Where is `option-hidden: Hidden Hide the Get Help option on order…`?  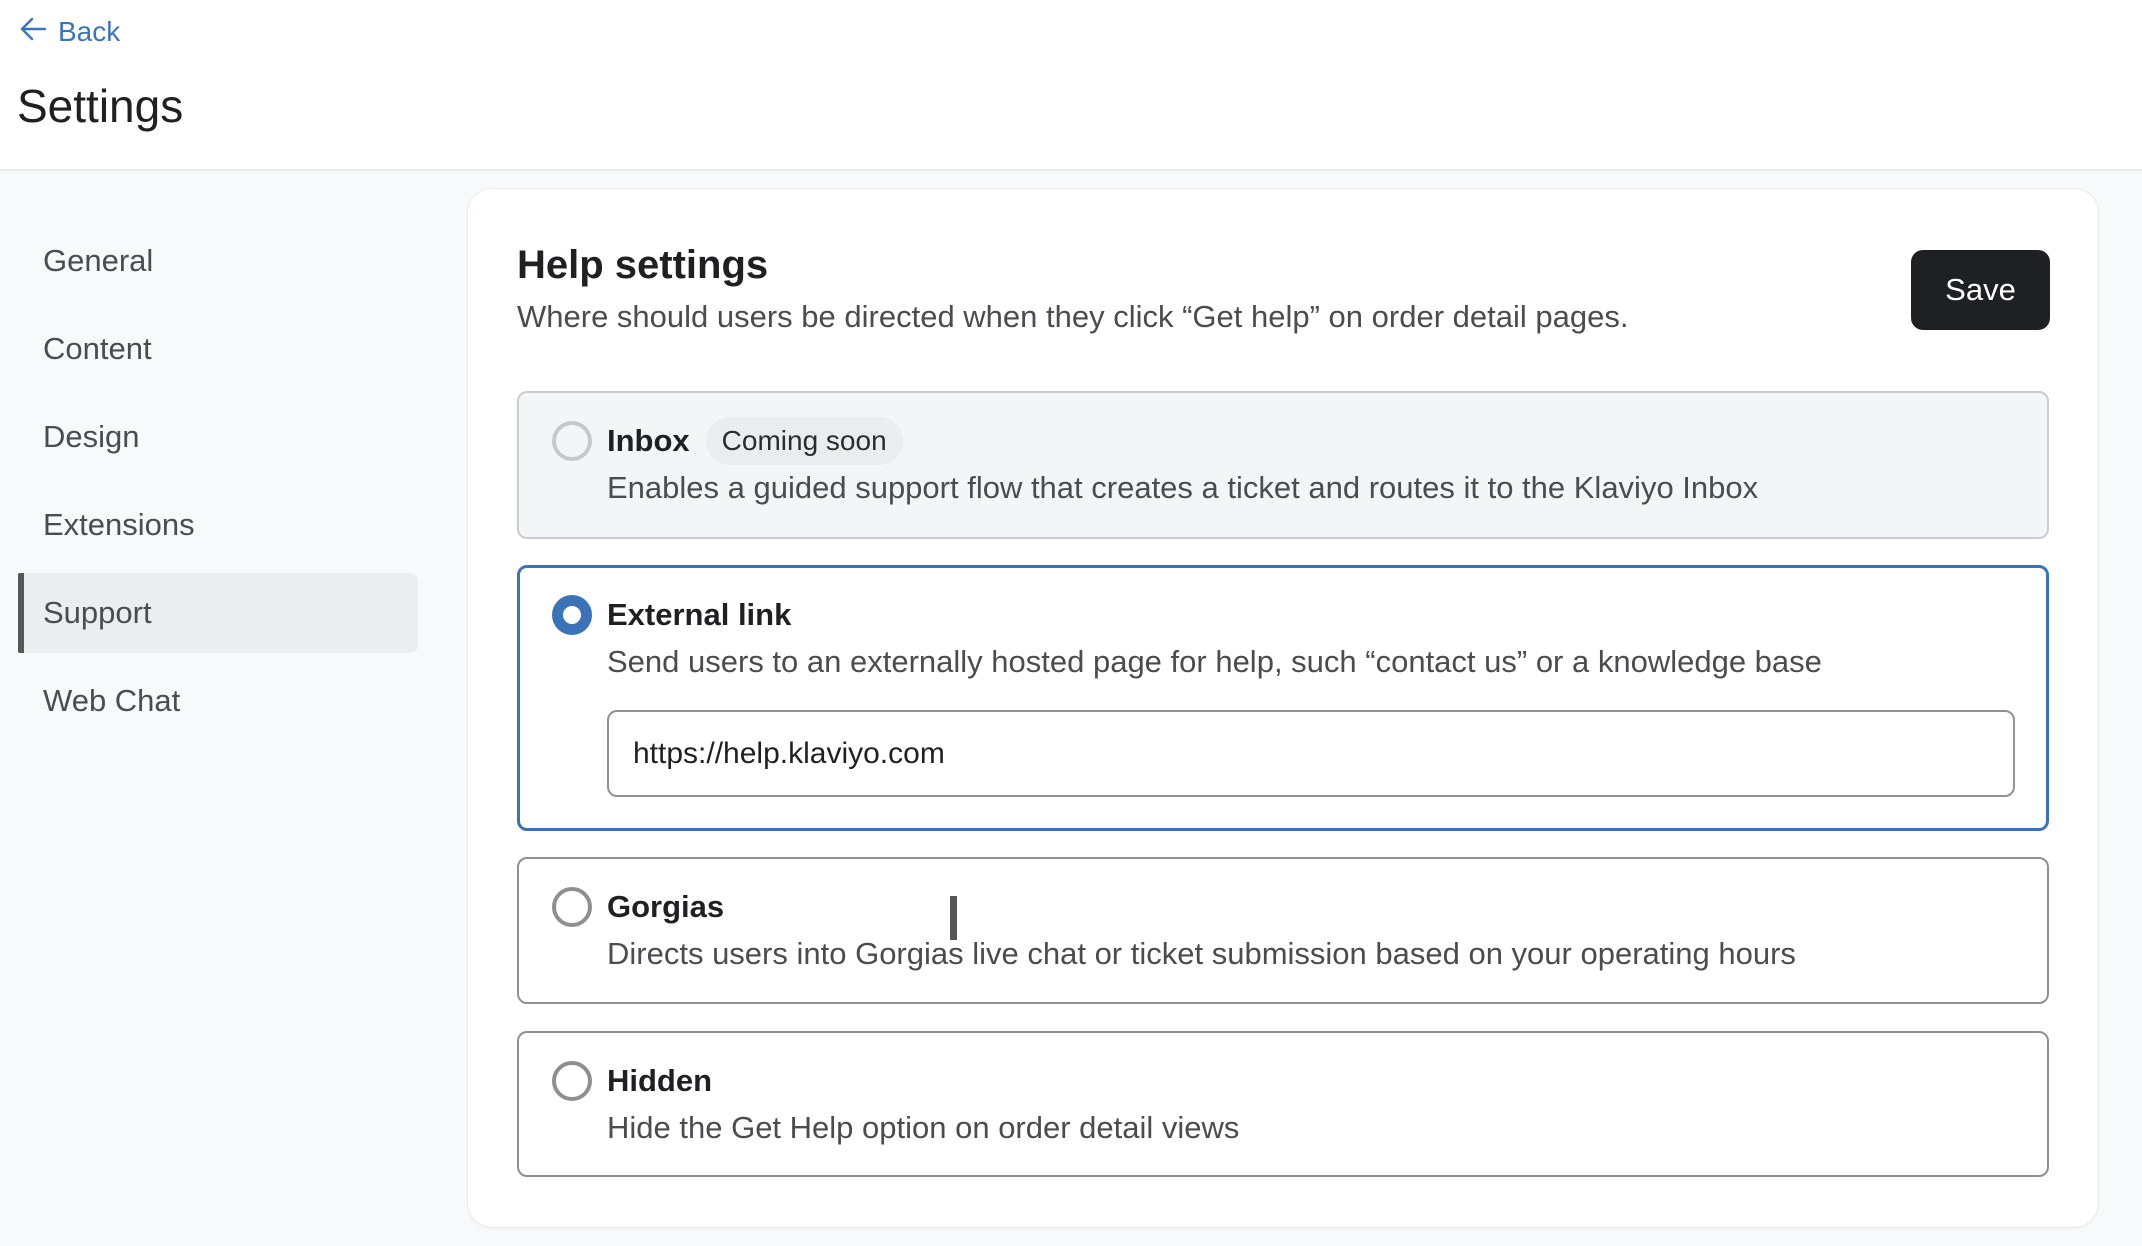
option-hidden: Hidden Hide the Get Help option on order… is located at coordinates (1283, 1104).